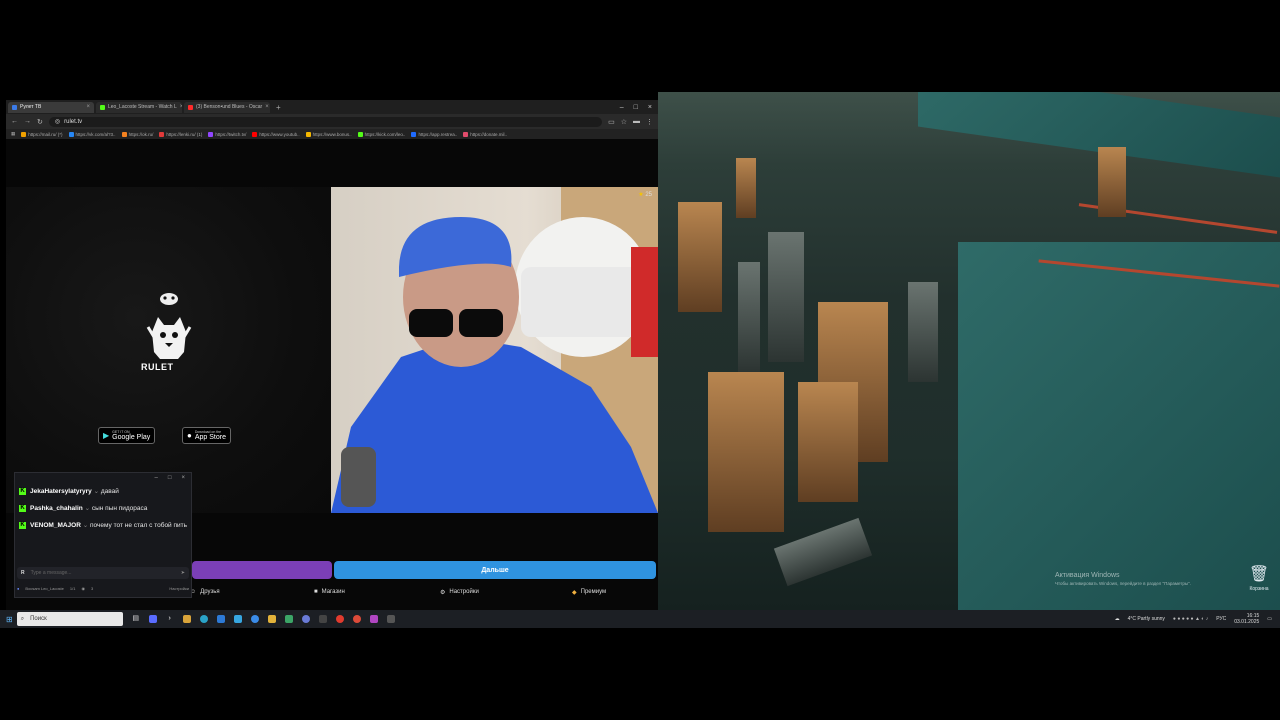 The height and width of the screenshot is (720, 1280). I want to click on forward-icon: →, so click(27, 121).